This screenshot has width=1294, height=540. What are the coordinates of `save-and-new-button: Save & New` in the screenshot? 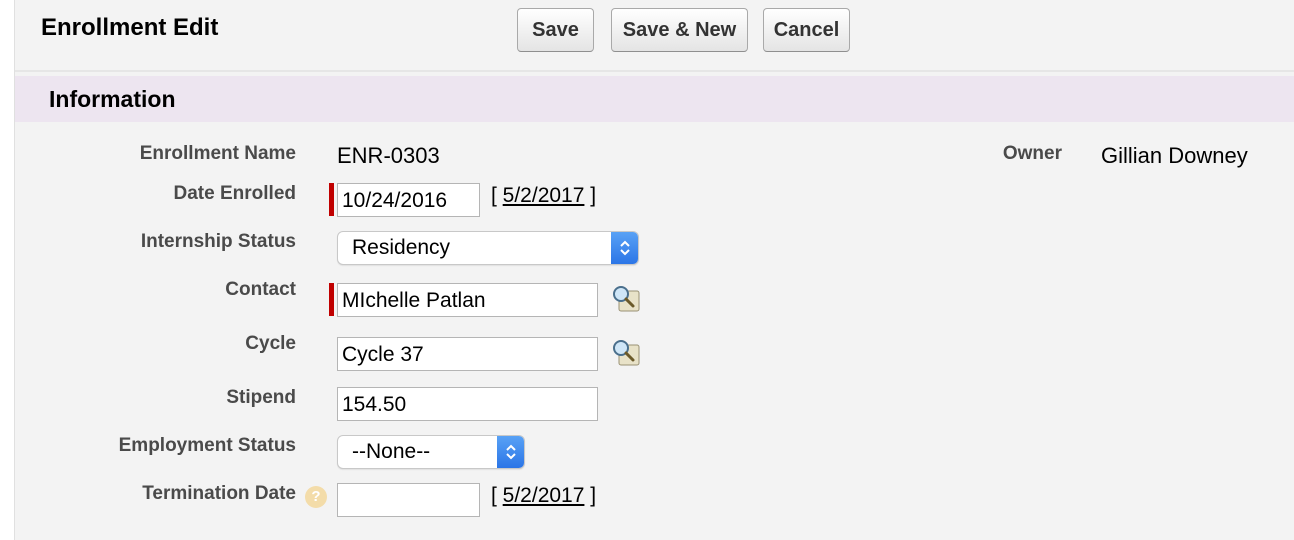 It's located at (679, 30).